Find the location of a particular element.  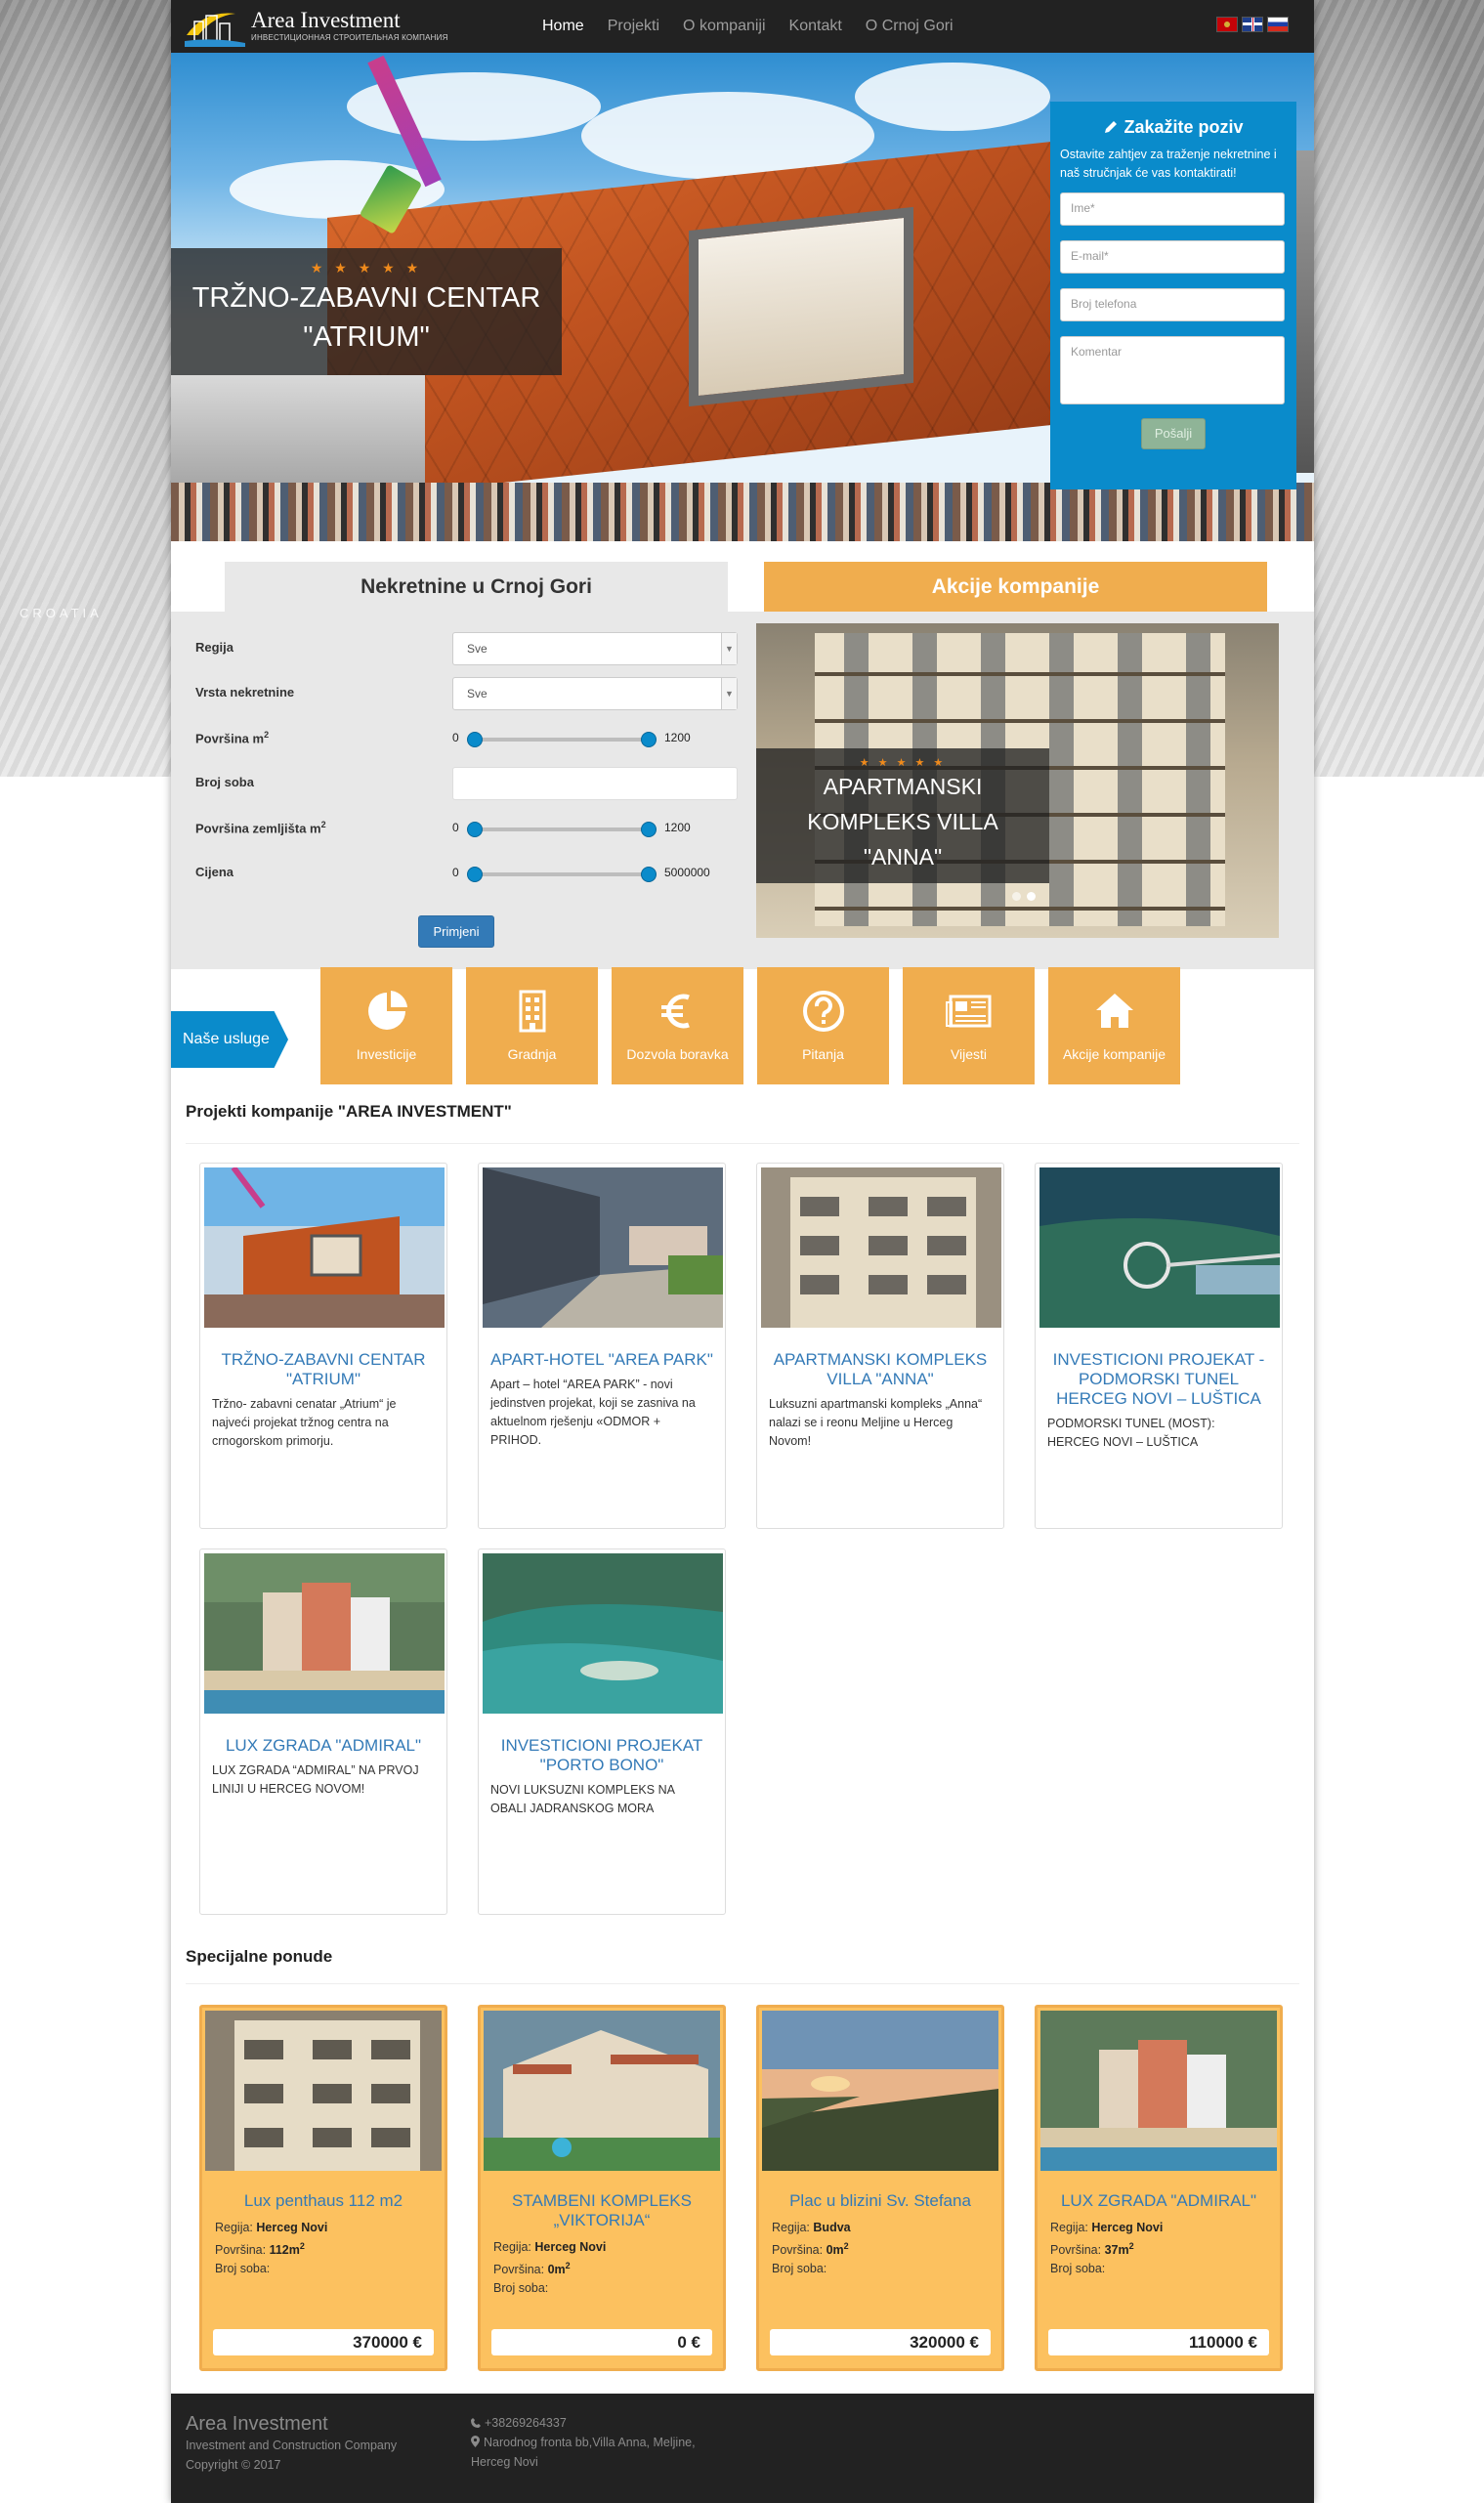

send-button: Pošalji is located at coordinates (1173, 433).